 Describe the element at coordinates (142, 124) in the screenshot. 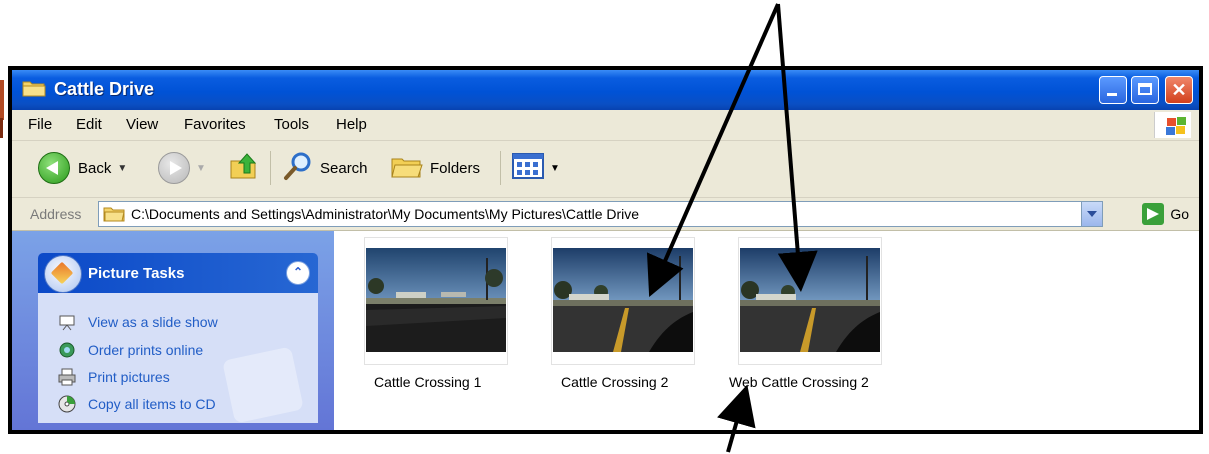

I see `menu-view: View` at that location.